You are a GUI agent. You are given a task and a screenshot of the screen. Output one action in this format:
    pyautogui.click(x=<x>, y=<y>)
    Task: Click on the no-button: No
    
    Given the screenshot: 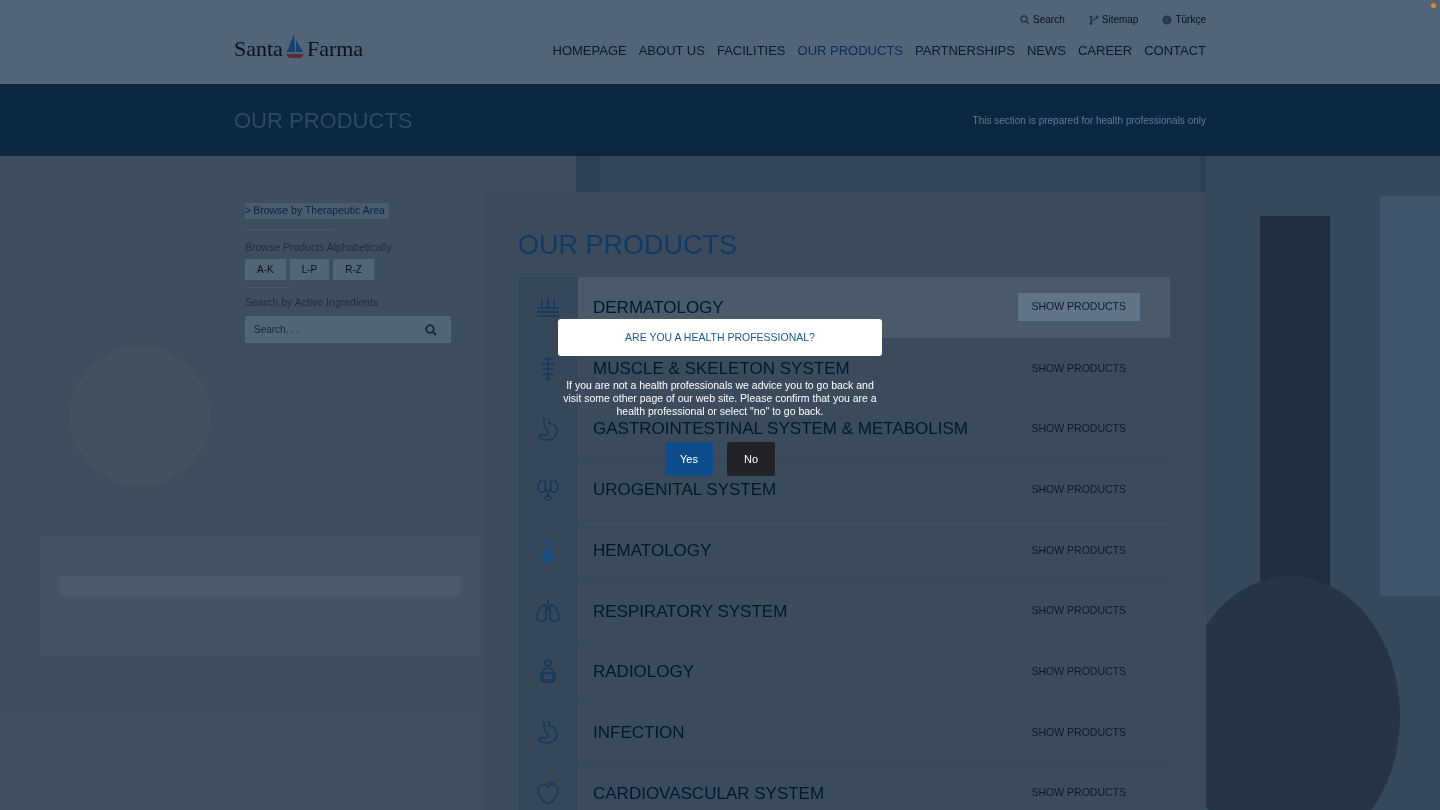 What is the action you would take?
    pyautogui.click(x=751, y=459)
    